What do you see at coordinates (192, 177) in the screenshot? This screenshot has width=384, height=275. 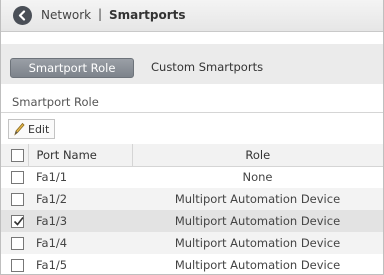 I see `table-row: Fa1/1 None` at bounding box center [192, 177].